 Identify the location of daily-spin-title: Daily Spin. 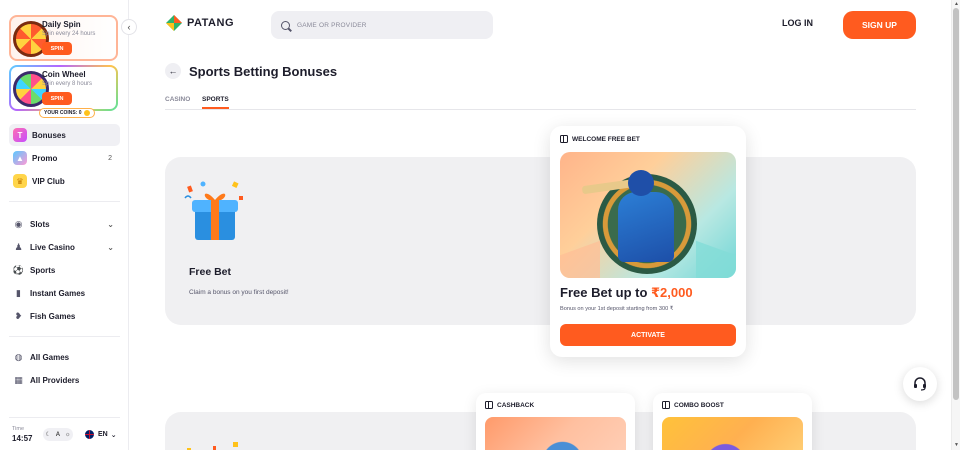
(61, 24).